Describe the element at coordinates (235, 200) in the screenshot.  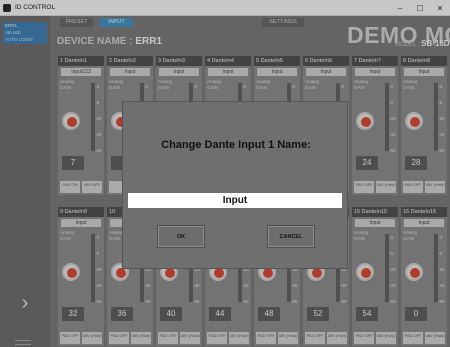
I see `name-input` at that location.